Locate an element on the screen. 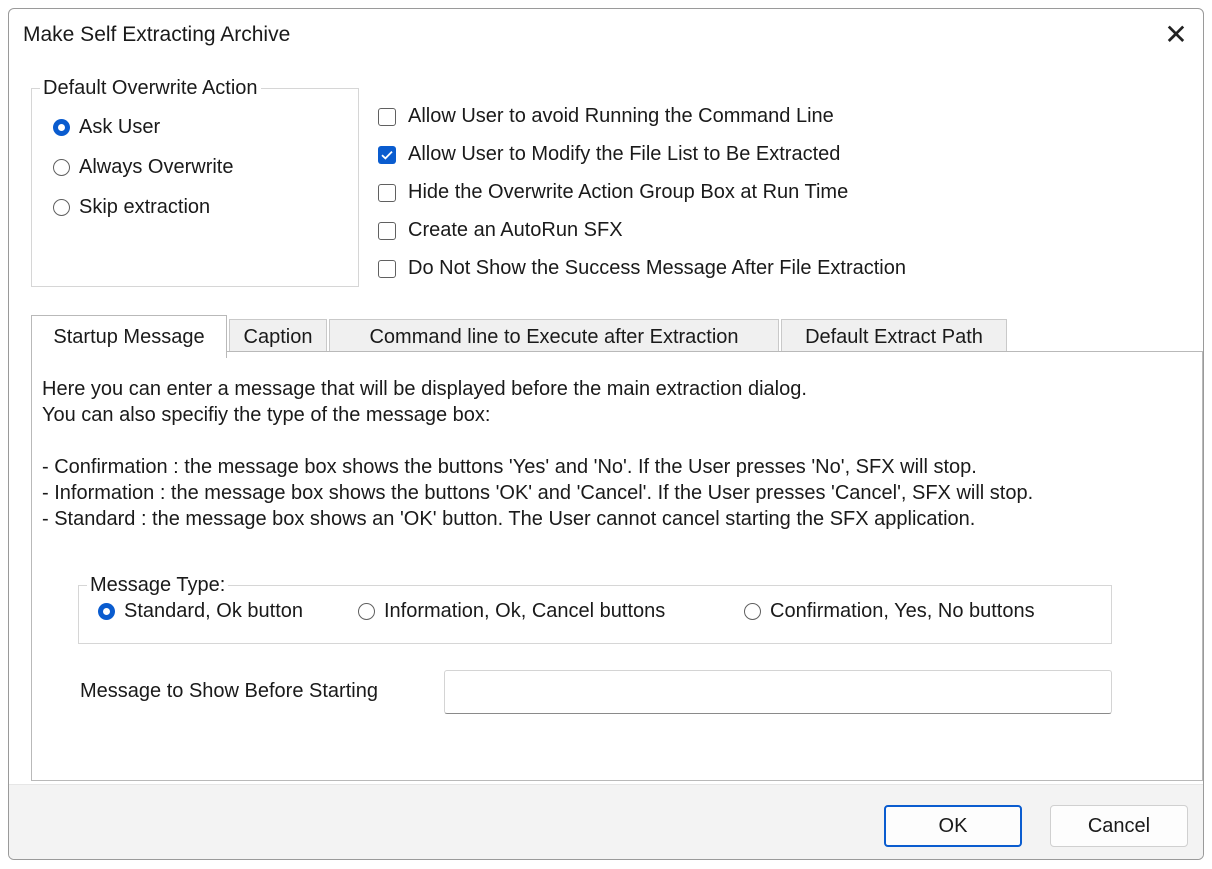  tab-label: Caption is located at coordinates (278, 337).